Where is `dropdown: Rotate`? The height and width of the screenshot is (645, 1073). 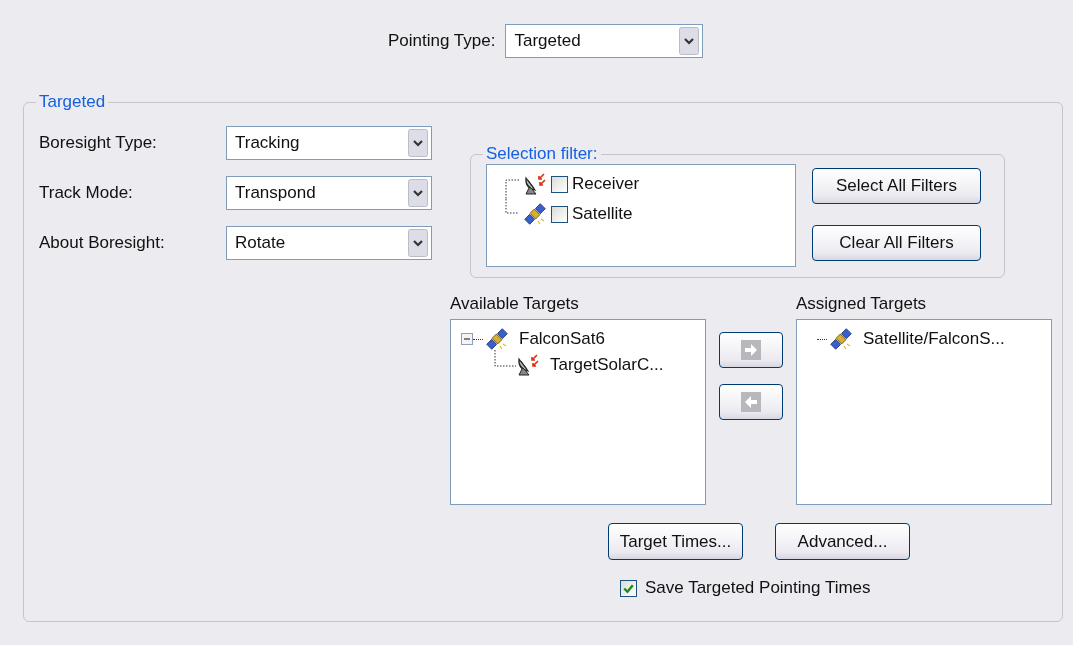
dropdown: Rotate is located at coordinates (329, 243).